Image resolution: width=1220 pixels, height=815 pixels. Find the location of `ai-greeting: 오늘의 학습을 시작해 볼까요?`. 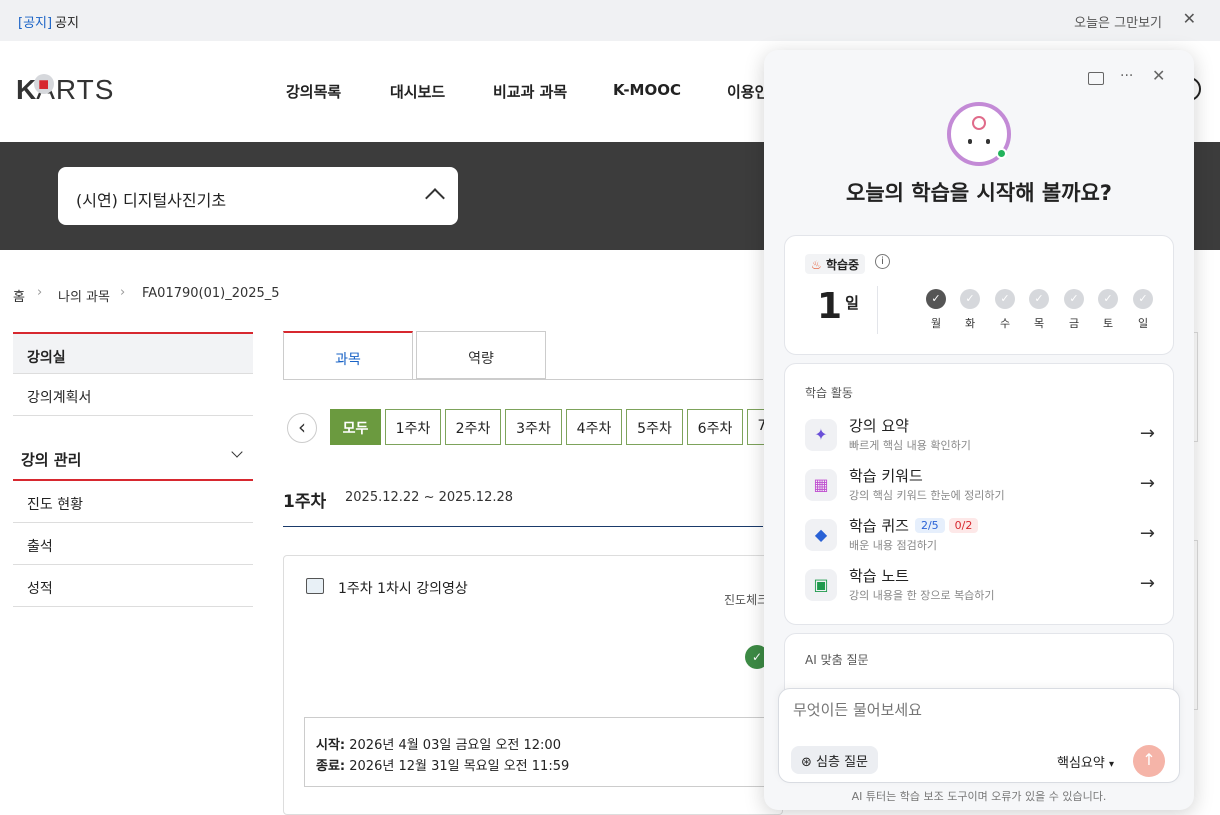

ai-greeting: 오늘의 학습을 시작해 볼까요? is located at coordinates (979, 193).